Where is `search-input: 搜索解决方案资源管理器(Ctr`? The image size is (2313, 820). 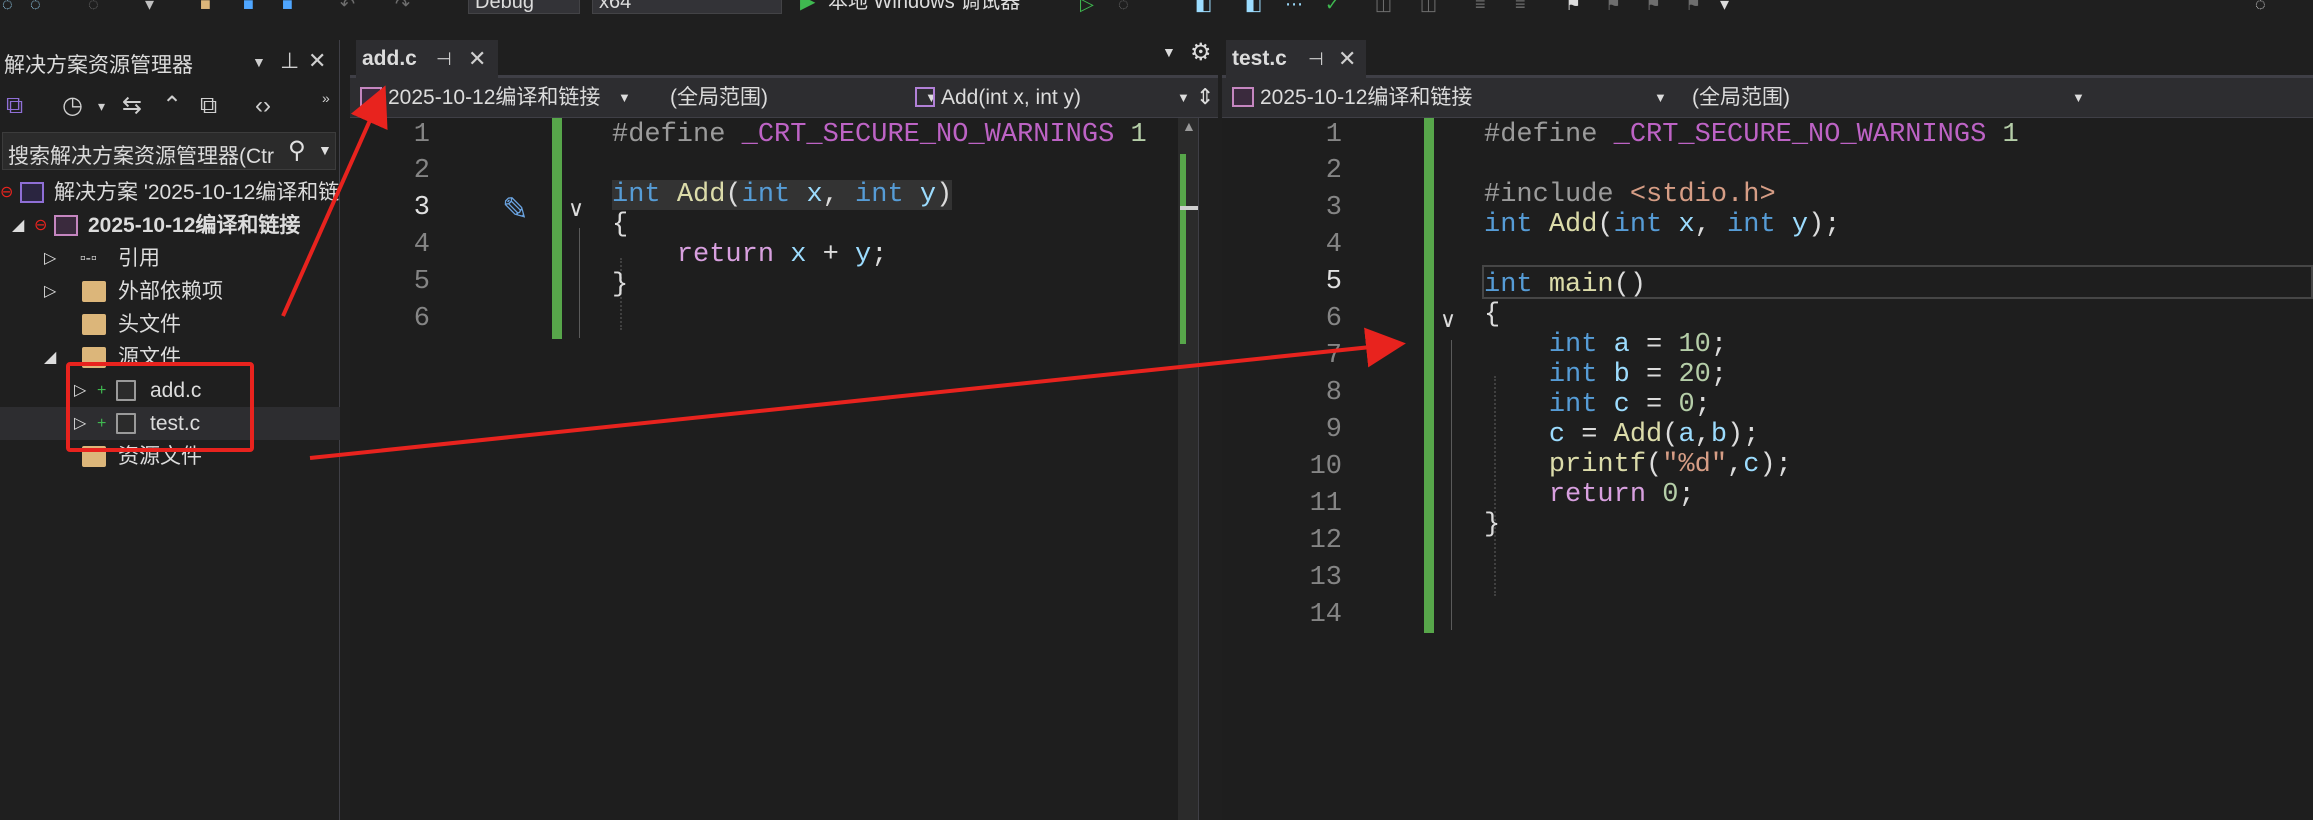 search-input: 搜索解决方案资源管理器(Ctr is located at coordinates (145, 155).